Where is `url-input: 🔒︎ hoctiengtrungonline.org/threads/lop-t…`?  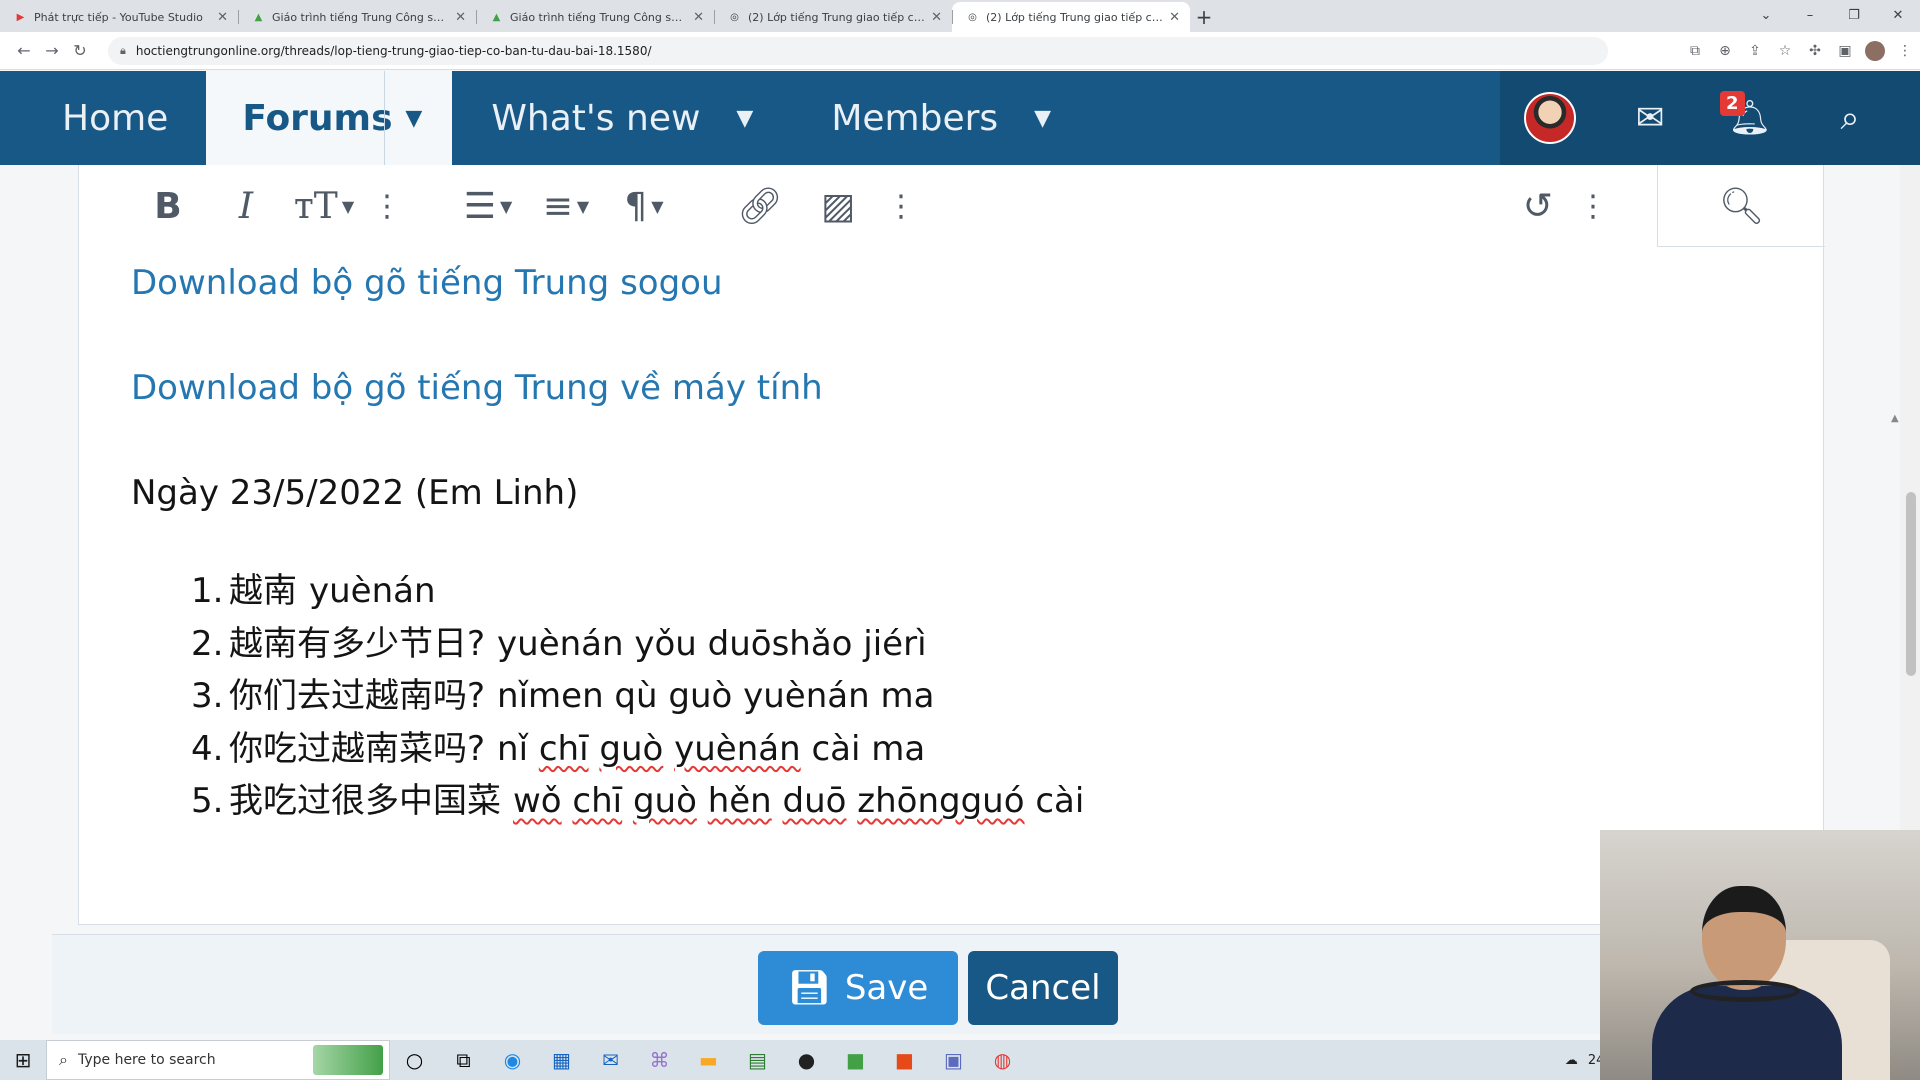 url-input: 🔒︎ hoctiengtrungonline.org/threads/lop-t… is located at coordinates (858, 50).